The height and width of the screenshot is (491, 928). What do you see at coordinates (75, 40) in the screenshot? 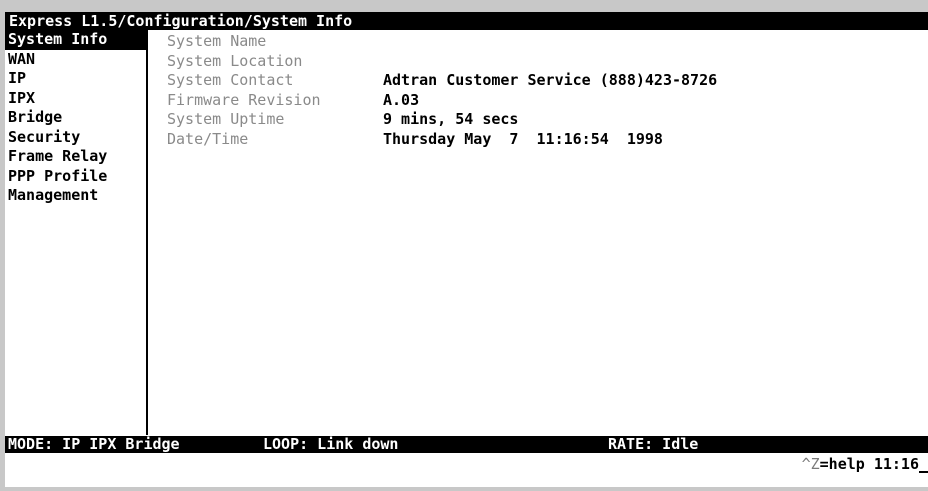
I see `sidebar-item-system-info: System Info` at bounding box center [75, 40].